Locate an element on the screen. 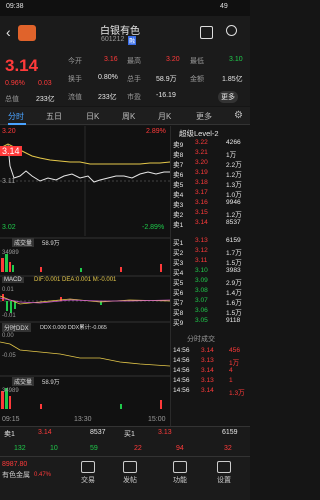 Image resolution: width=320 pixels, height=500 pixels. label-pe: 市盈 is located at coordinates (134, 97).